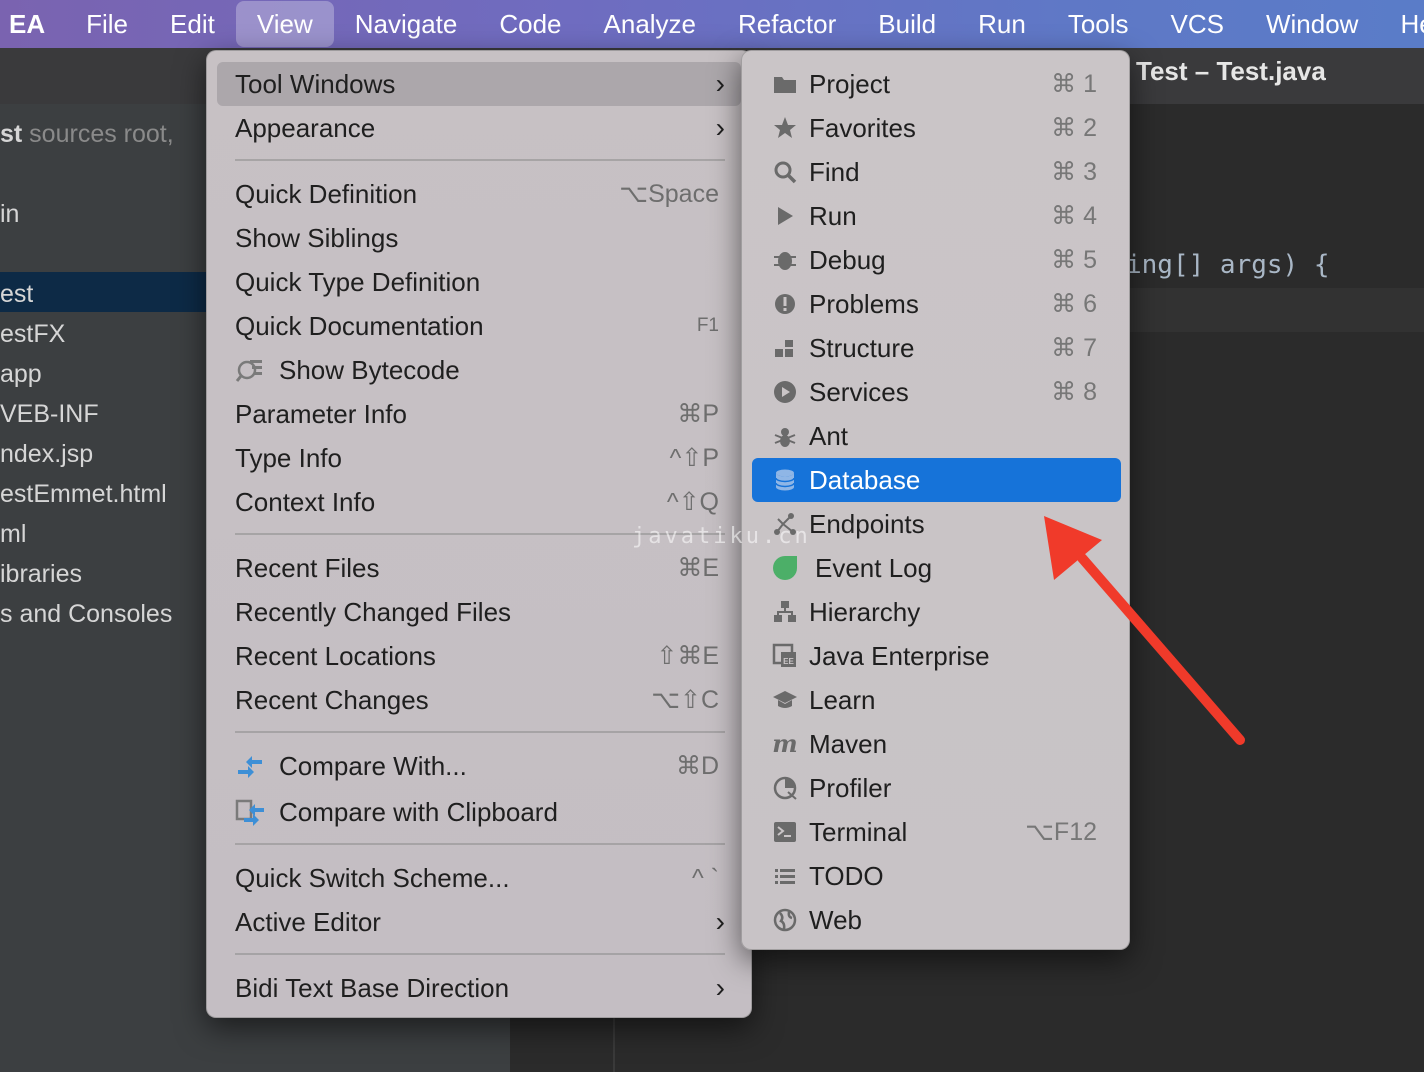 Image resolution: width=1424 pixels, height=1072 pixels. What do you see at coordinates (358, 282) in the screenshot?
I see `menu-item-label: Quick Type Definition` at bounding box center [358, 282].